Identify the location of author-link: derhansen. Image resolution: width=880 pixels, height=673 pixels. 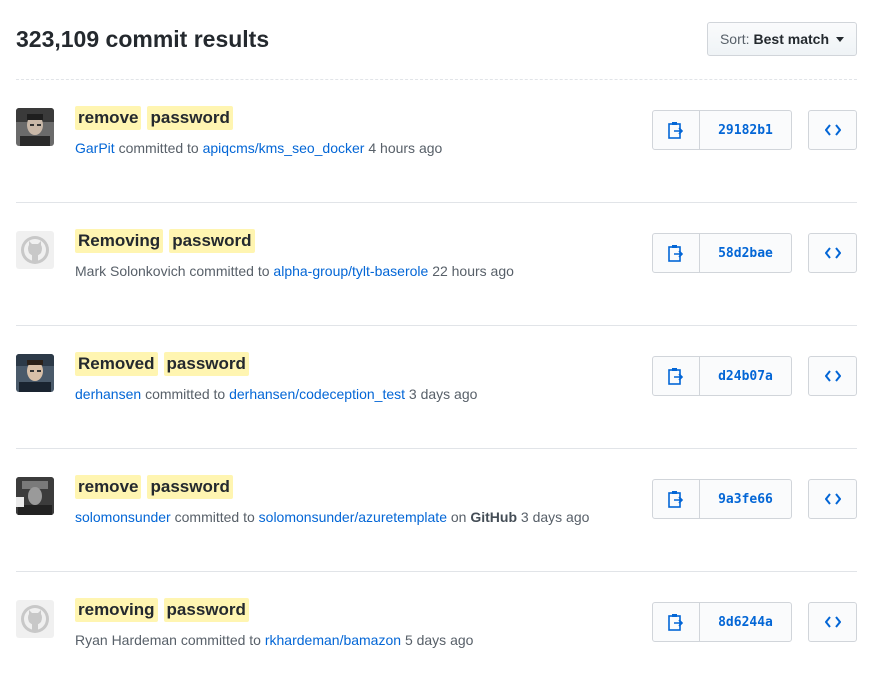
(108, 394).